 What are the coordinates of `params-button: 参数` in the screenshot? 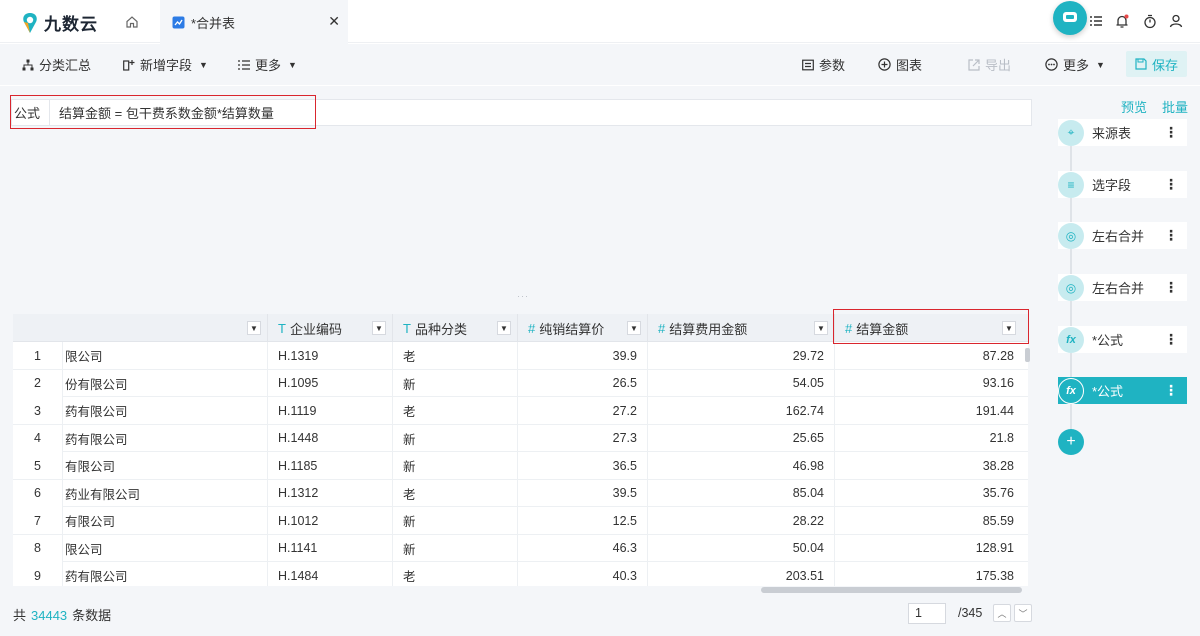 It's located at (823, 64).